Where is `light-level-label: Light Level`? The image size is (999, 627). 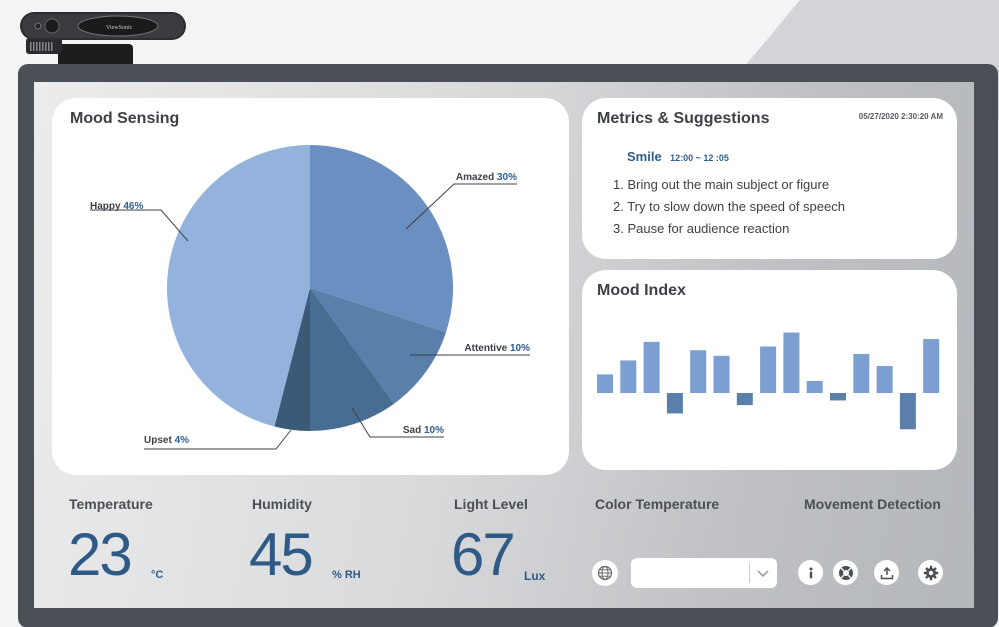
light-level-label: Light Level is located at coordinates (491, 504).